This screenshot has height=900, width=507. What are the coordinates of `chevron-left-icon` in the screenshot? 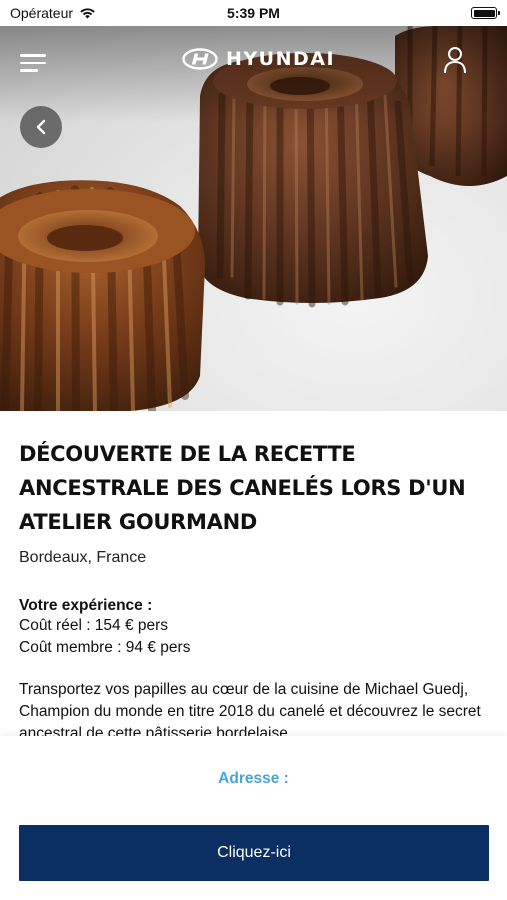 It's located at (41, 127).